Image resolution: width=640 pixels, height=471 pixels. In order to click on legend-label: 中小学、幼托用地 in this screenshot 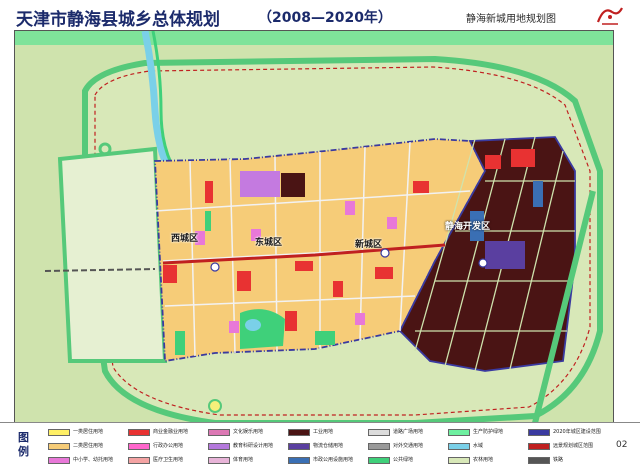, I will do `click(93, 460)`.